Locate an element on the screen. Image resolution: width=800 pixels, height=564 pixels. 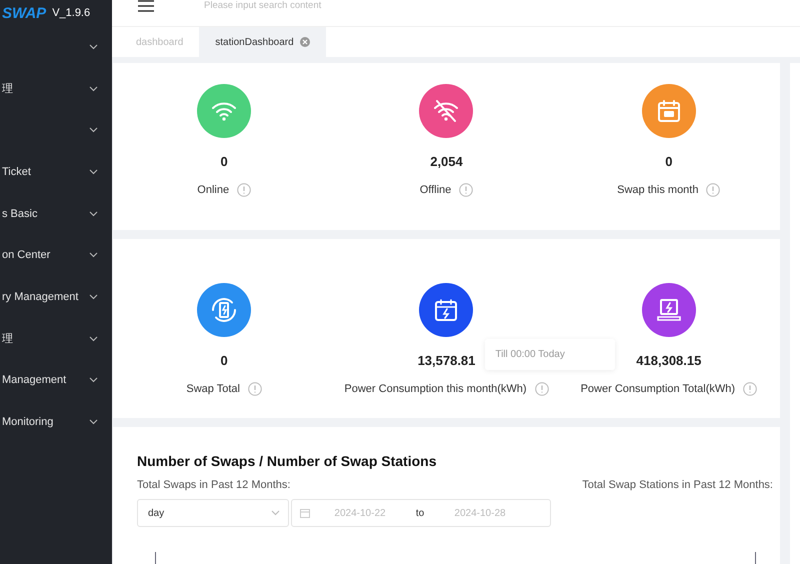
stat-label: Online is located at coordinates (213, 190).